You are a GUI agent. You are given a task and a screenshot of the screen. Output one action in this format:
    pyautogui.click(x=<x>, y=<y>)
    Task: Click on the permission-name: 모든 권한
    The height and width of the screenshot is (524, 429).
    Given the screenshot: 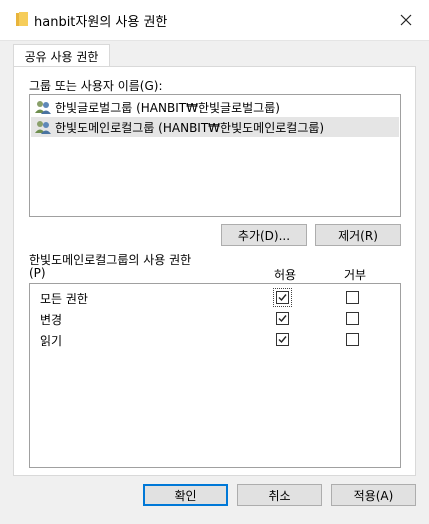 What is the action you would take?
    pyautogui.click(x=64, y=299)
    